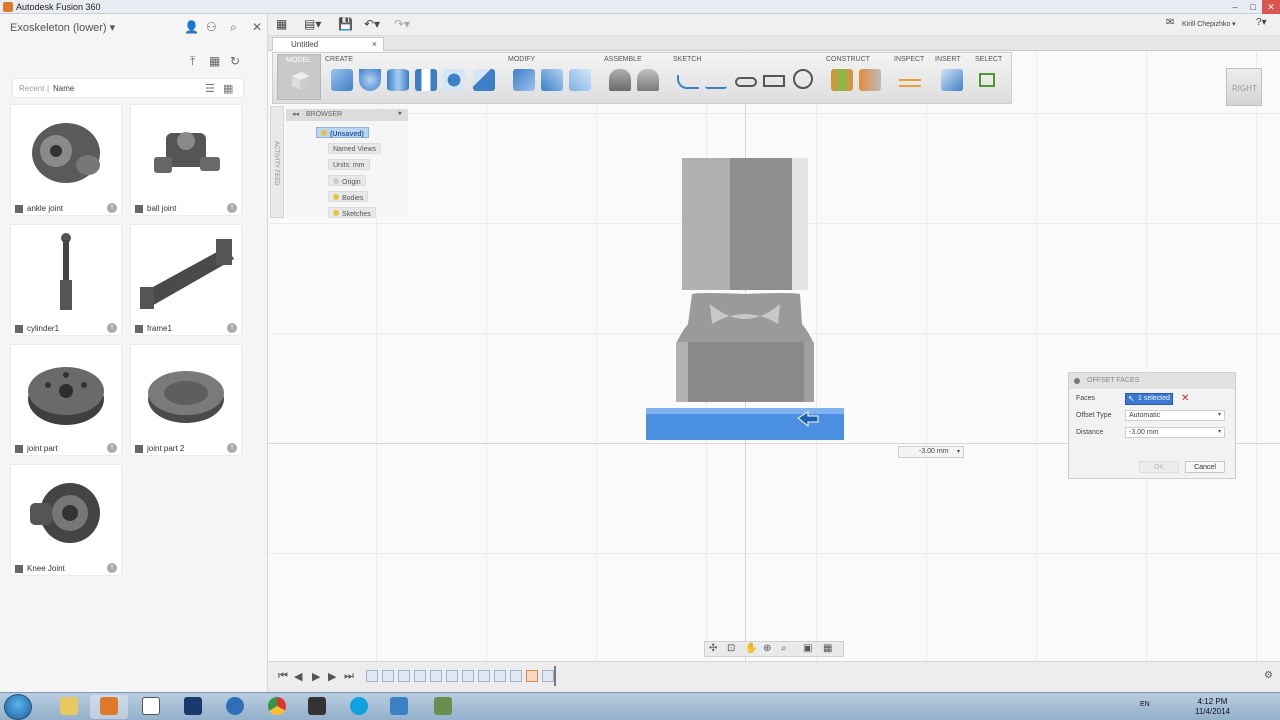 The image size is (1280, 720). Describe the element at coordinates (18, 707) in the screenshot. I see `start-button` at that location.